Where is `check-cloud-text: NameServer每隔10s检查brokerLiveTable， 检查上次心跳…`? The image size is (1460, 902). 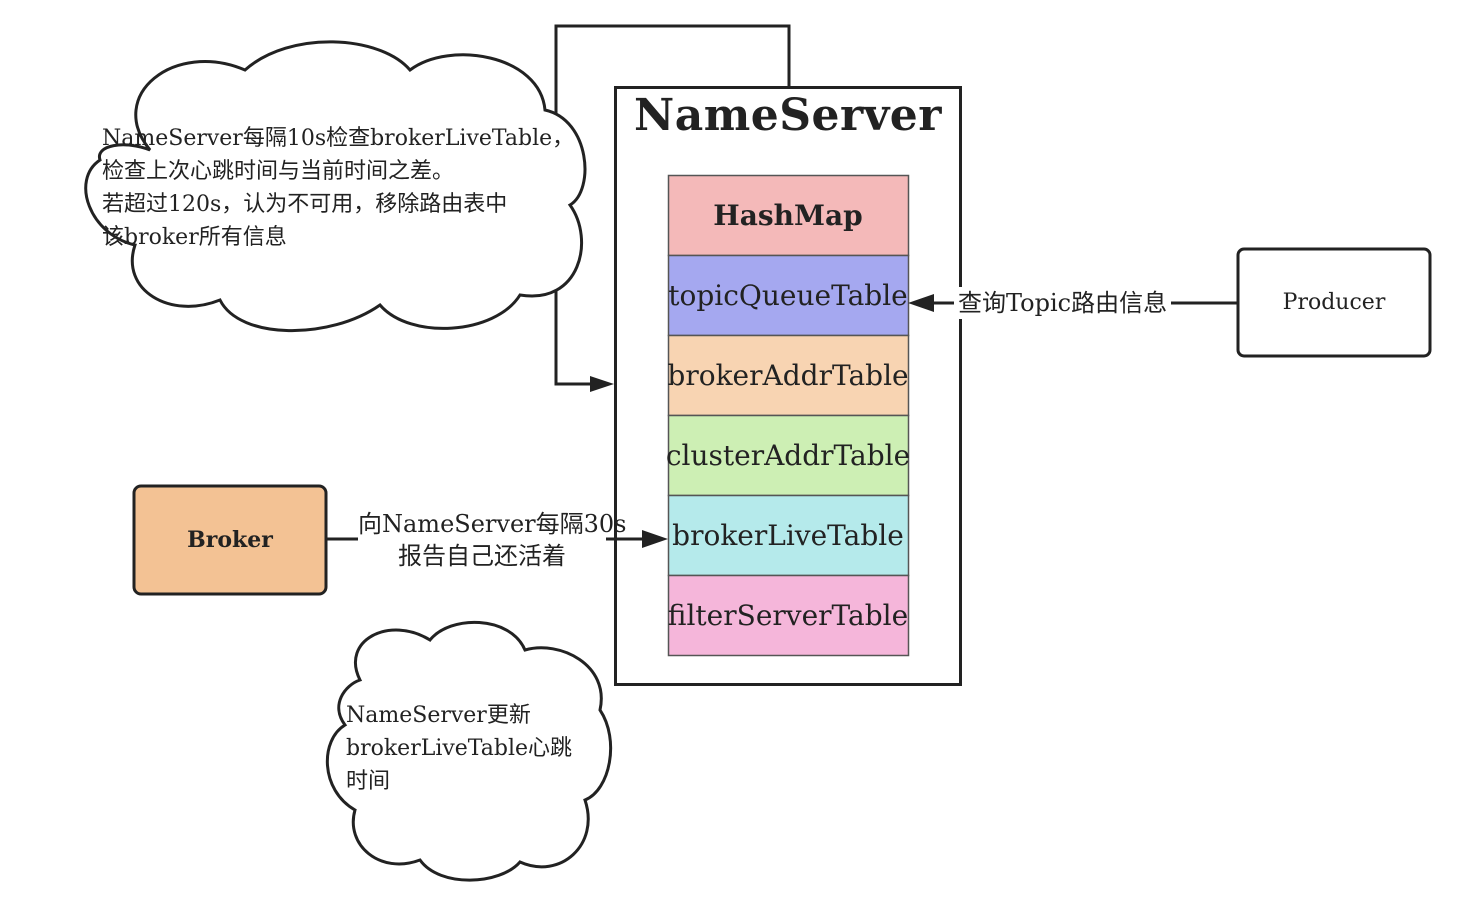
check-cloud-text: NameServer每隔10s检查brokerLiveTable， 检查上次心跳… is located at coordinates (338, 188).